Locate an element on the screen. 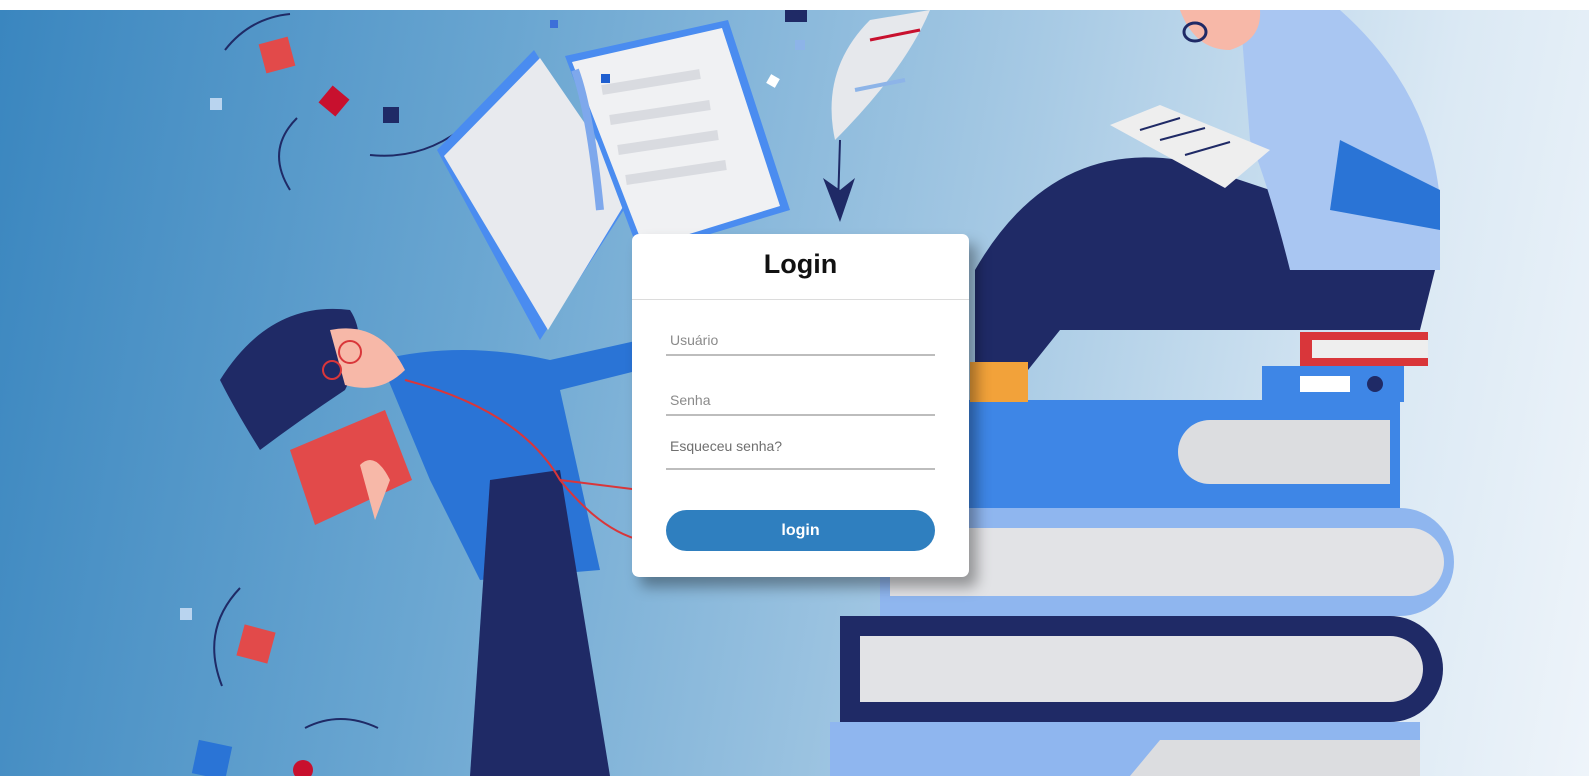  login-title: Login is located at coordinates (800, 264).